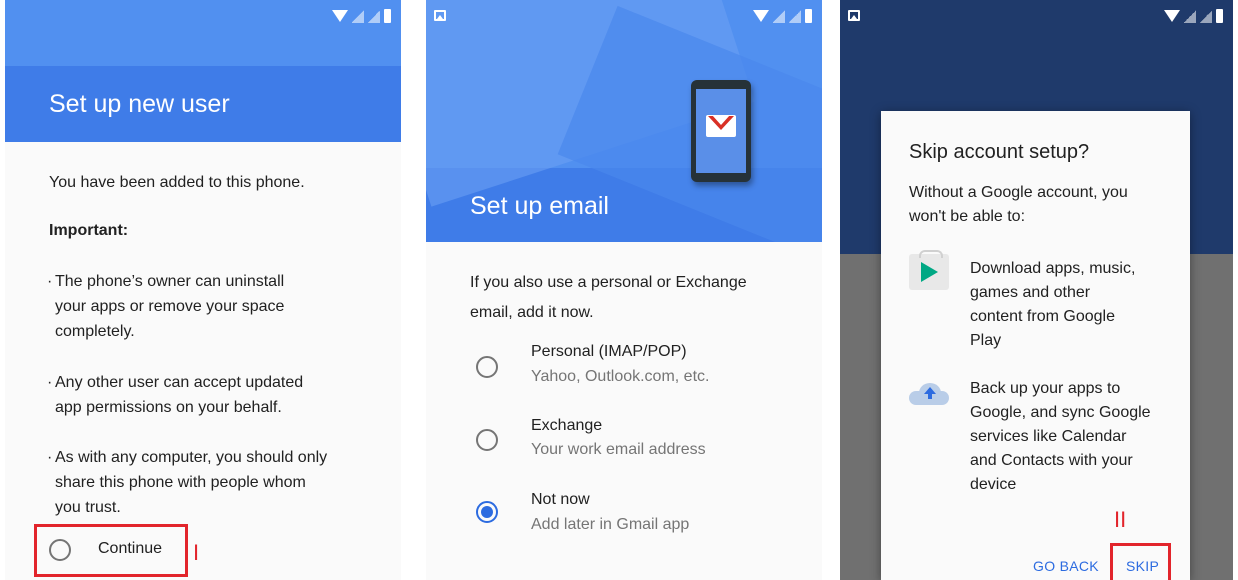  I want to click on feature-line: games and other, so click(1030, 292).